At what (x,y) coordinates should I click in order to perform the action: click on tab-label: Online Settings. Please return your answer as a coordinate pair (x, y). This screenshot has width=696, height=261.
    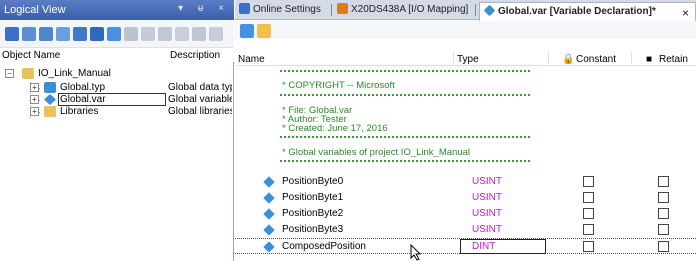
    Looking at the image, I should click on (287, 9).